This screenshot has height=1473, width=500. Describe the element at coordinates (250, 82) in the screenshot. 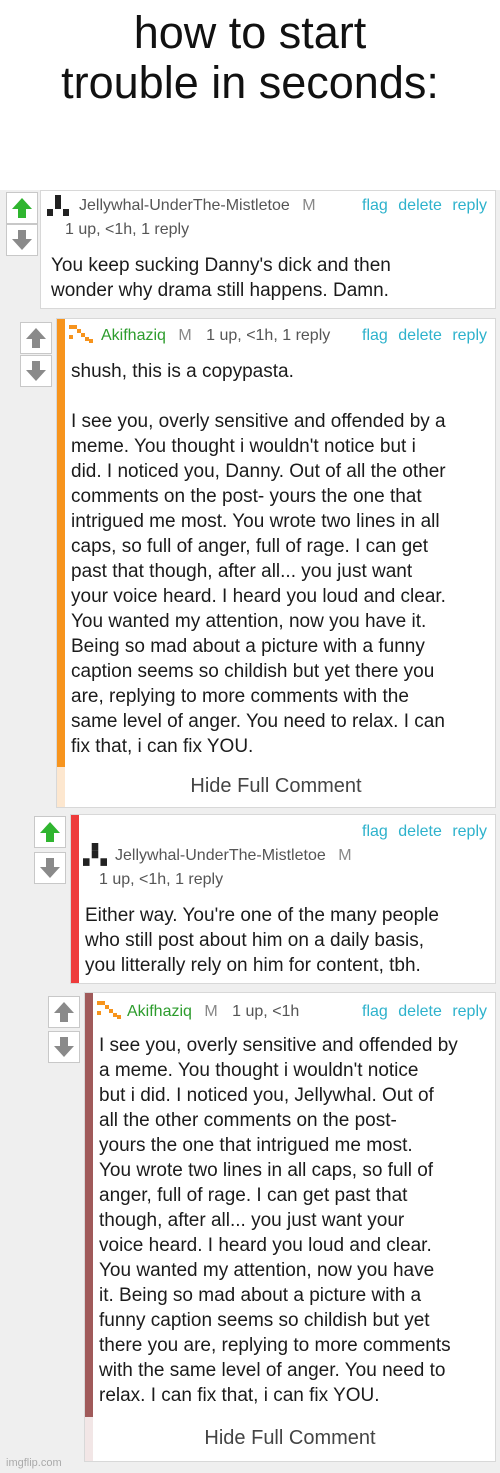

I see `meme-caption-line2: trouble in seconds:` at that location.